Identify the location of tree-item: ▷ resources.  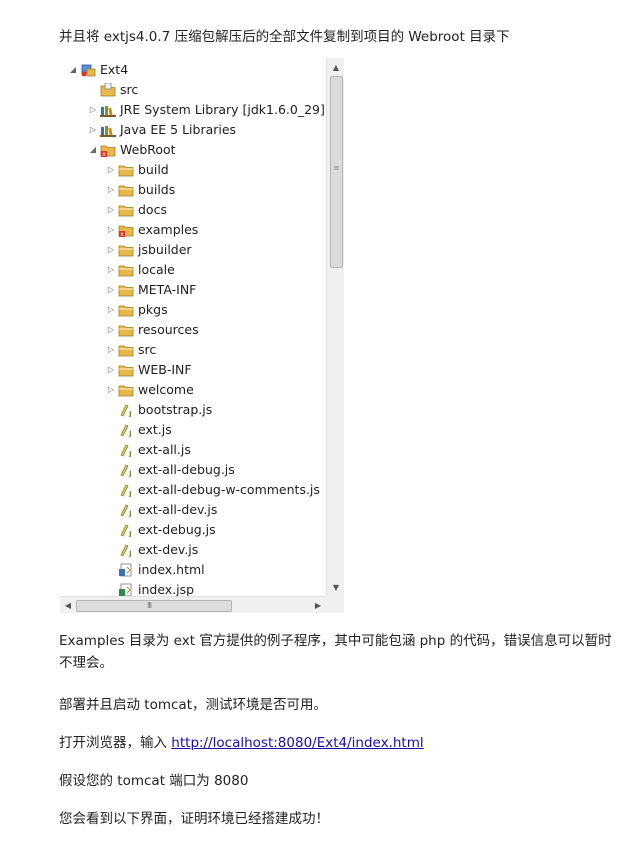
(193, 330).